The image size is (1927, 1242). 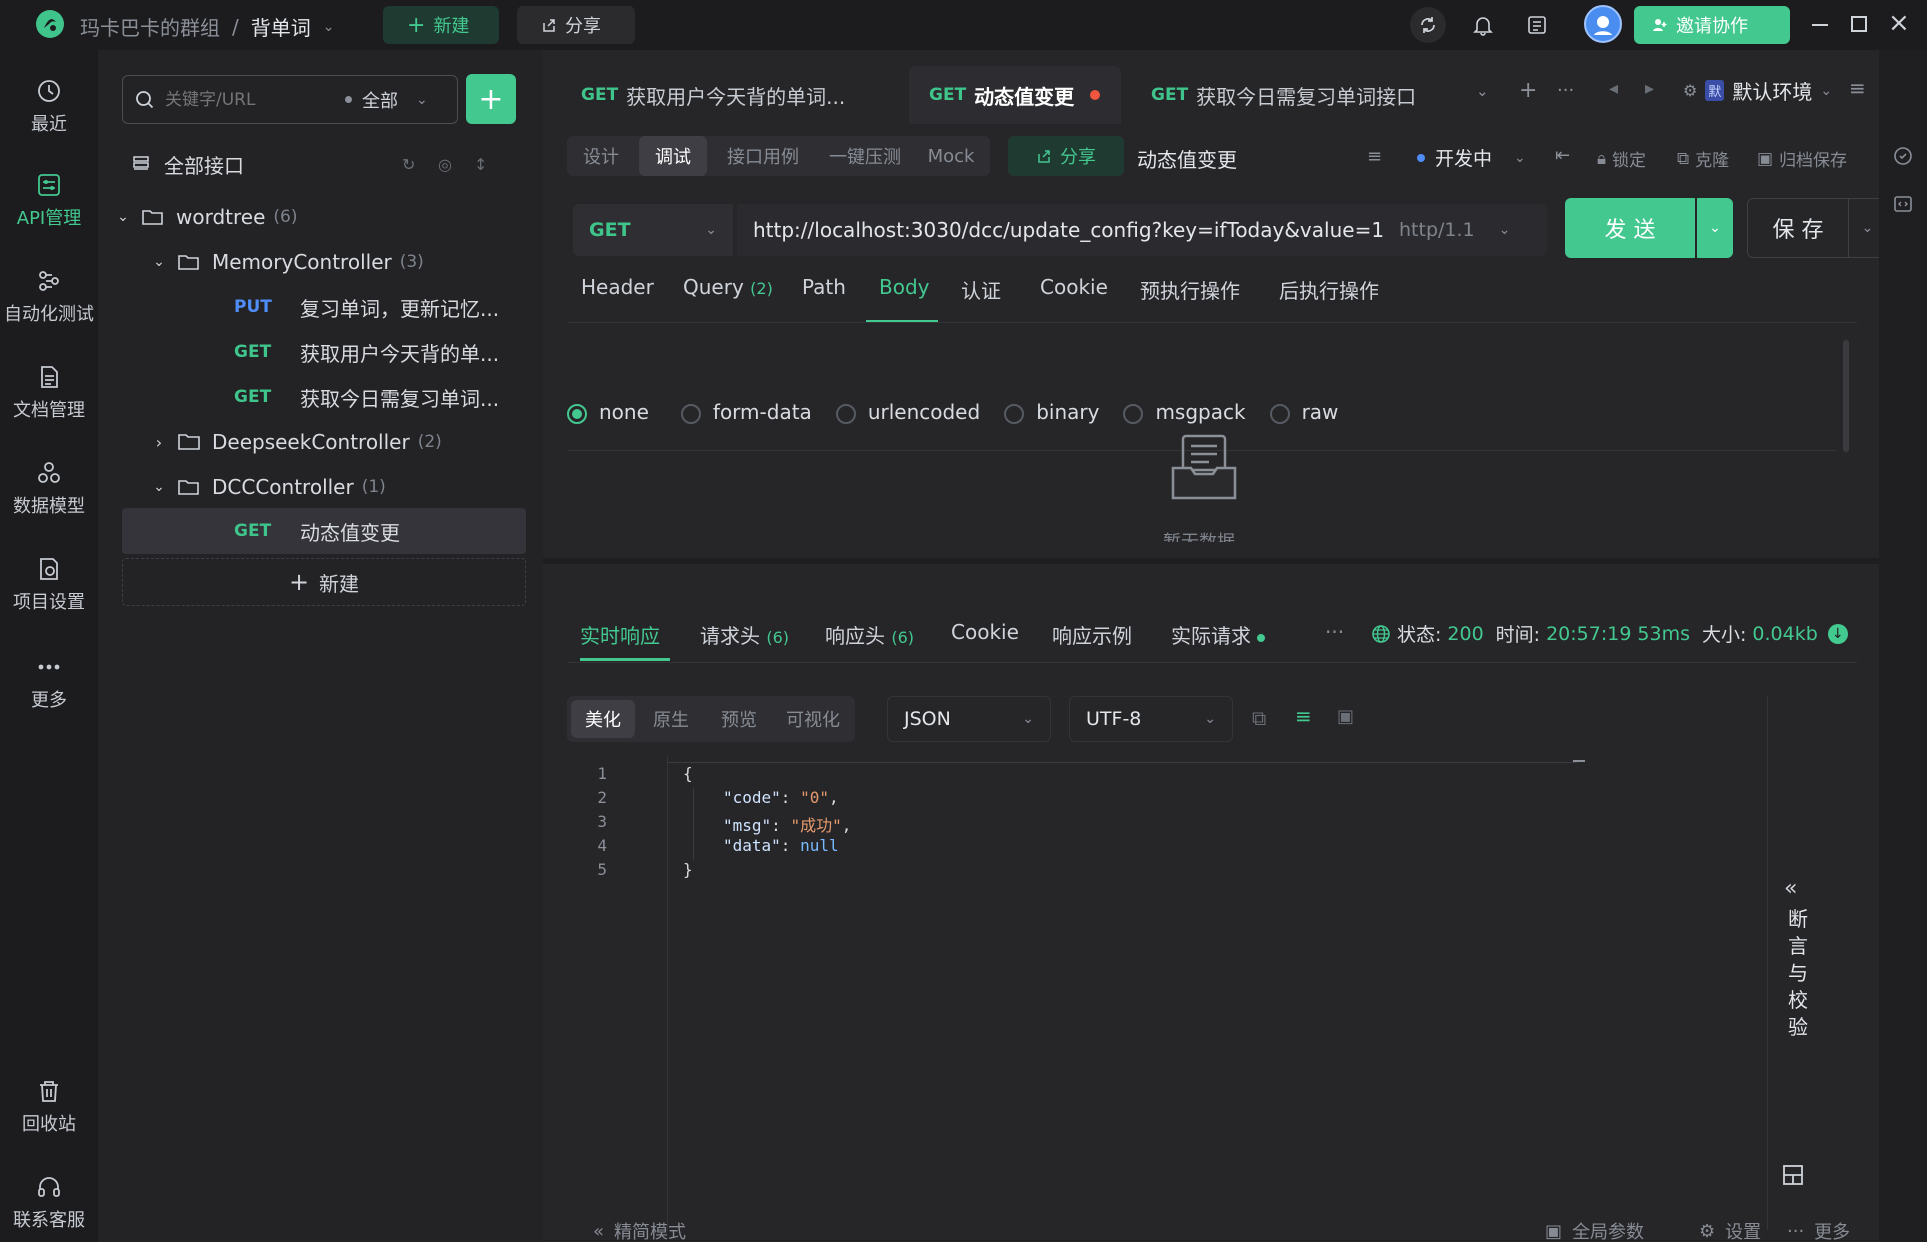 What do you see at coordinates (345, 487) in the screenshot?
I see `folder-row-dcccontroller: ⌄ DCCController (1)` at bounding box center [345, 487].